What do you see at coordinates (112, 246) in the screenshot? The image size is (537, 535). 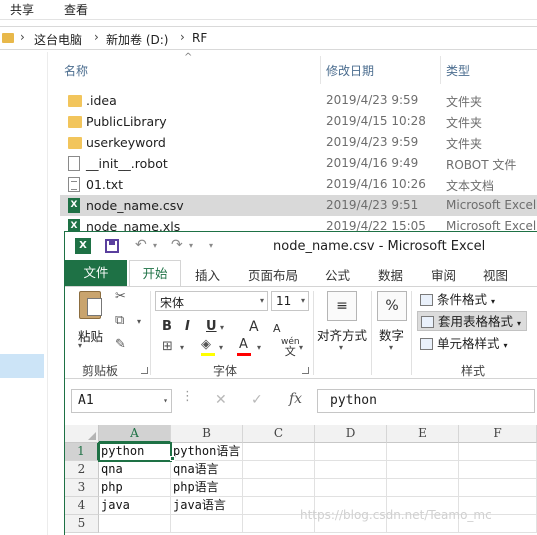 I see `save-icon` at bounding box center [112, 246].